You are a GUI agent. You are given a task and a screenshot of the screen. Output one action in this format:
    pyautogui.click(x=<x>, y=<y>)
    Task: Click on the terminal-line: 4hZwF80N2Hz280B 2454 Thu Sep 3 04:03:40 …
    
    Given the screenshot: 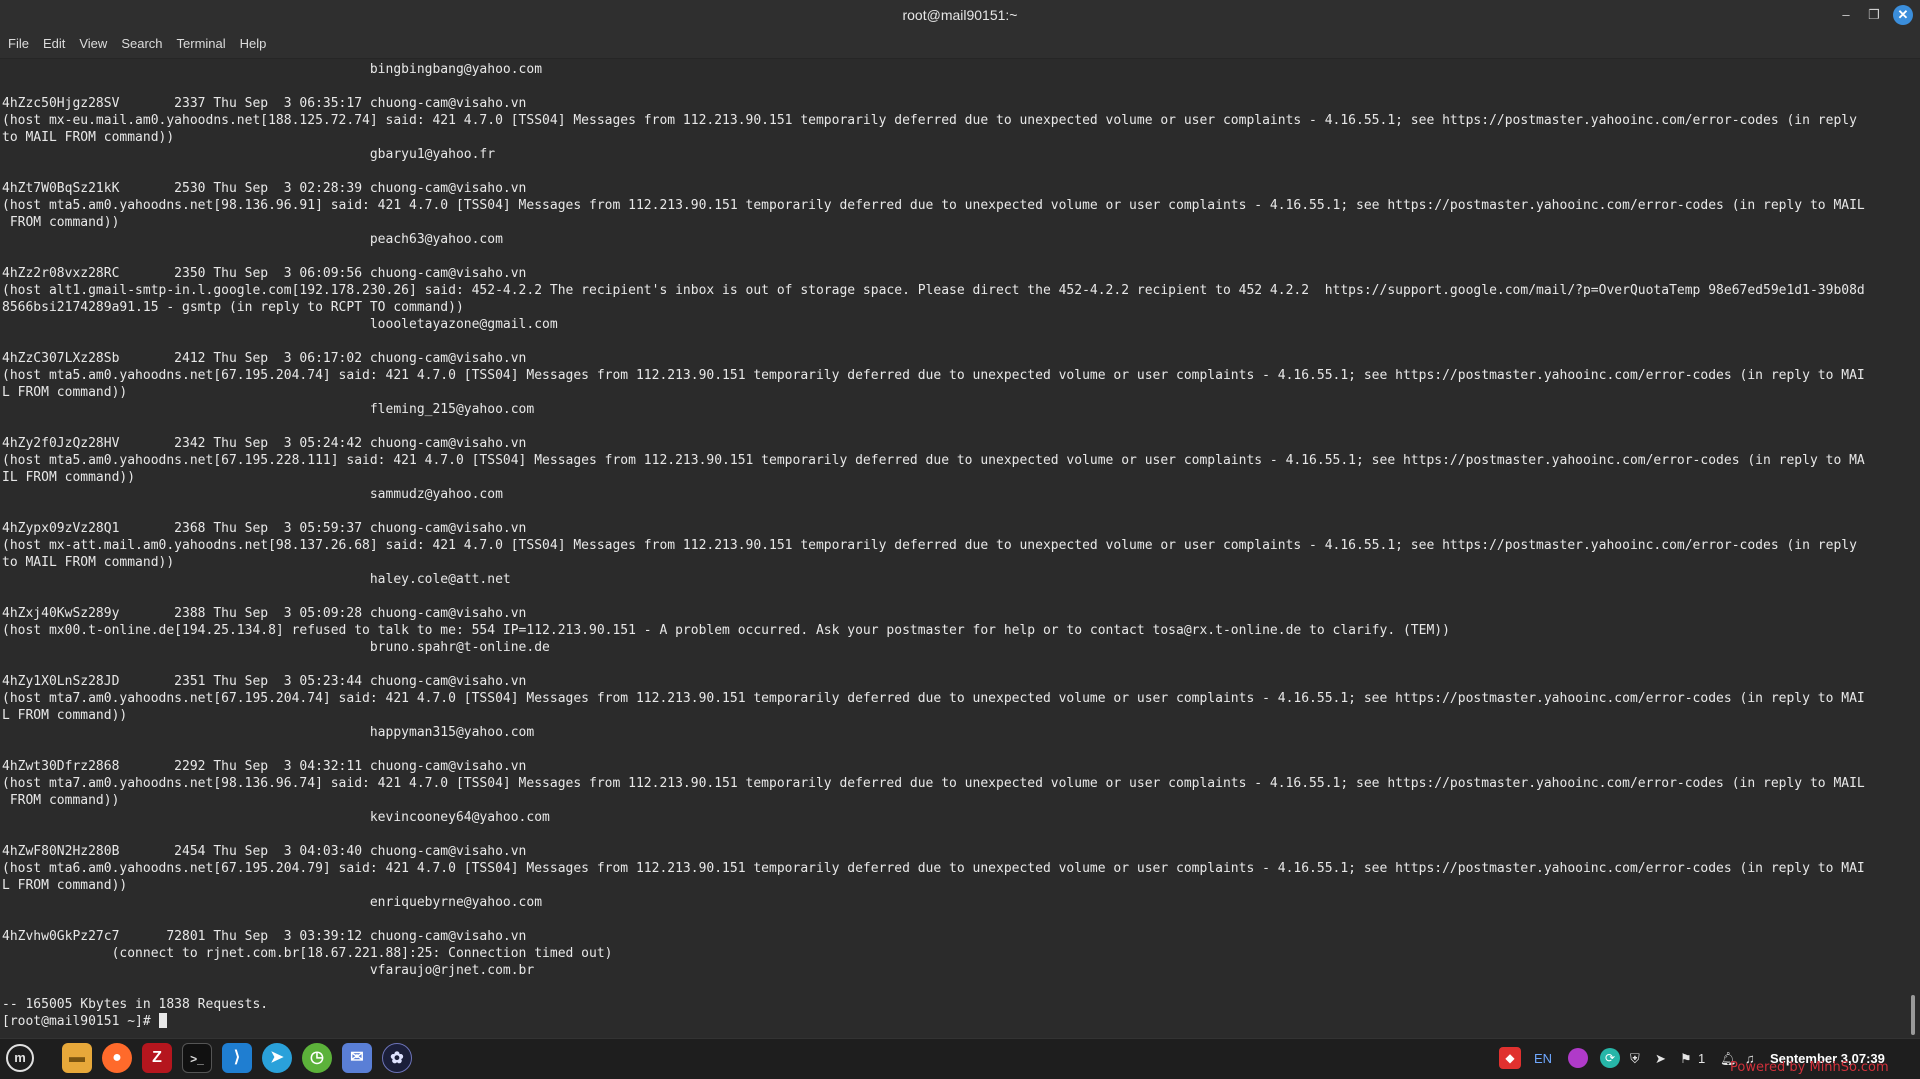 What is the action you would take?
    pyautogui.click(x=264, y=851)
    